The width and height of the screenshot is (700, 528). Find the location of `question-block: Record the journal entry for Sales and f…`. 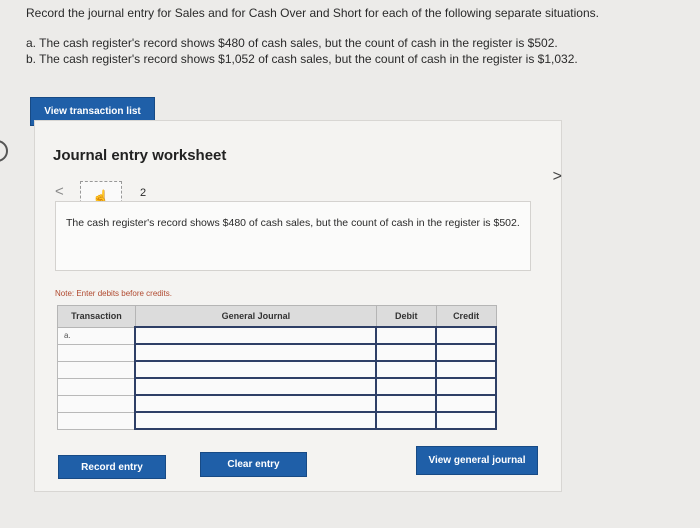

question-block: Record the journal entry for Sales and f… is located at coordinates (312, 36).